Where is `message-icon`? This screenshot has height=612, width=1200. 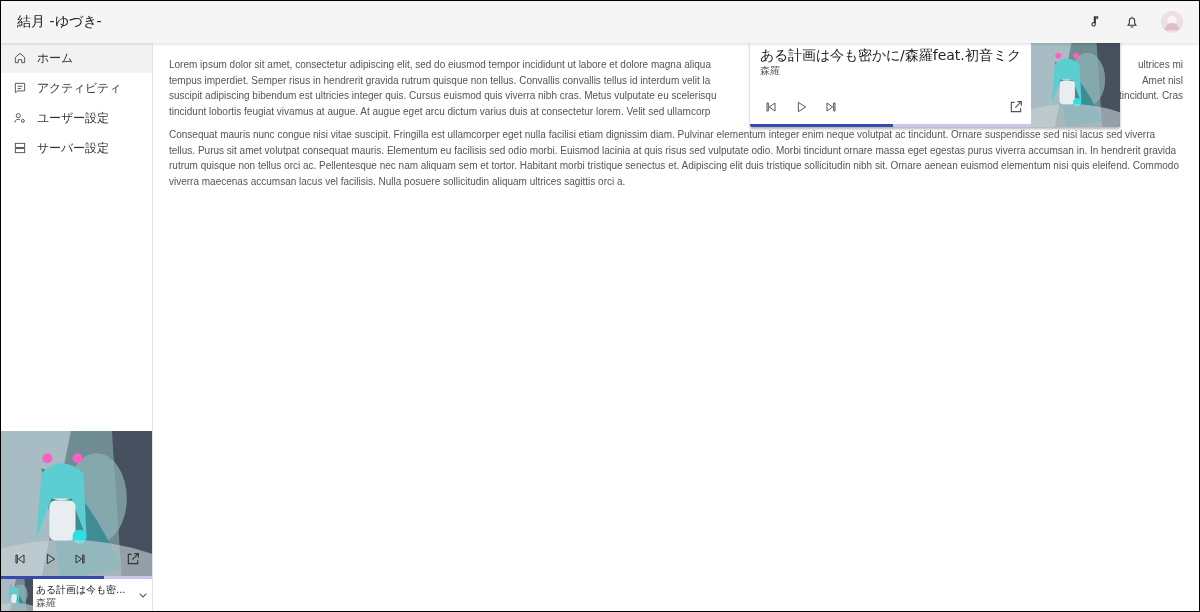 message-icon is located at coordinates (20, 88).